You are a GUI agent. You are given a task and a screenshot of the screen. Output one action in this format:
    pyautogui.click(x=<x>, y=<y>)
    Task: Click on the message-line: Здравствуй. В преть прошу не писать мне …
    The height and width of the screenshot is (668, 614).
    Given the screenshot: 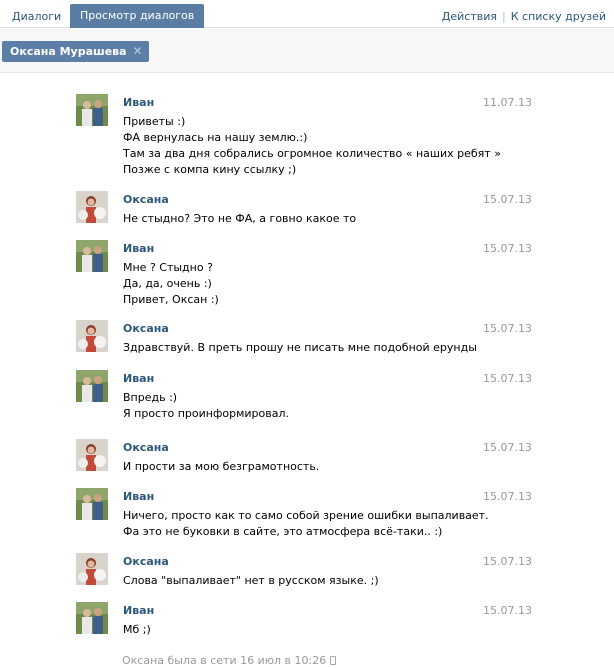 What is the action you would take?
    pyautogui.click(x=300, y=347)
    